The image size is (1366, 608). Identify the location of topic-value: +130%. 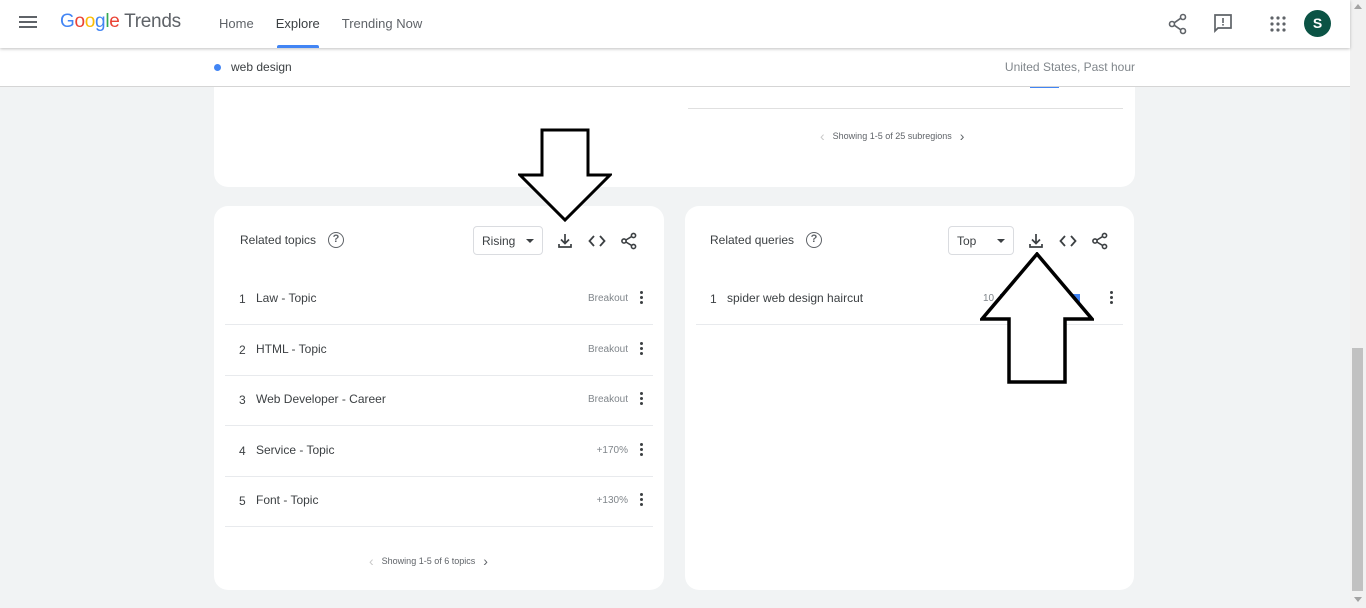
(612, 500).